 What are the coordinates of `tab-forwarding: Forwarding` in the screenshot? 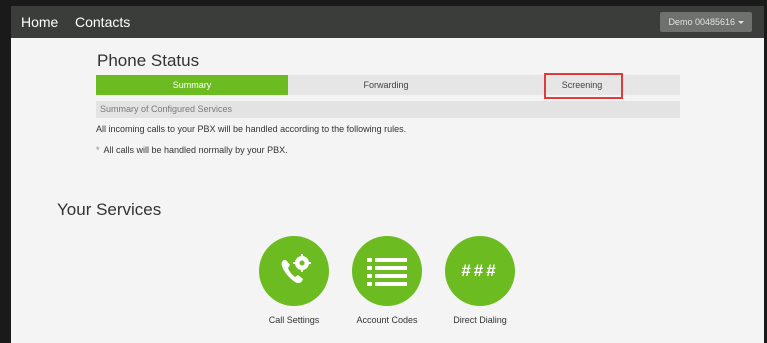 It's located at (386, 85).